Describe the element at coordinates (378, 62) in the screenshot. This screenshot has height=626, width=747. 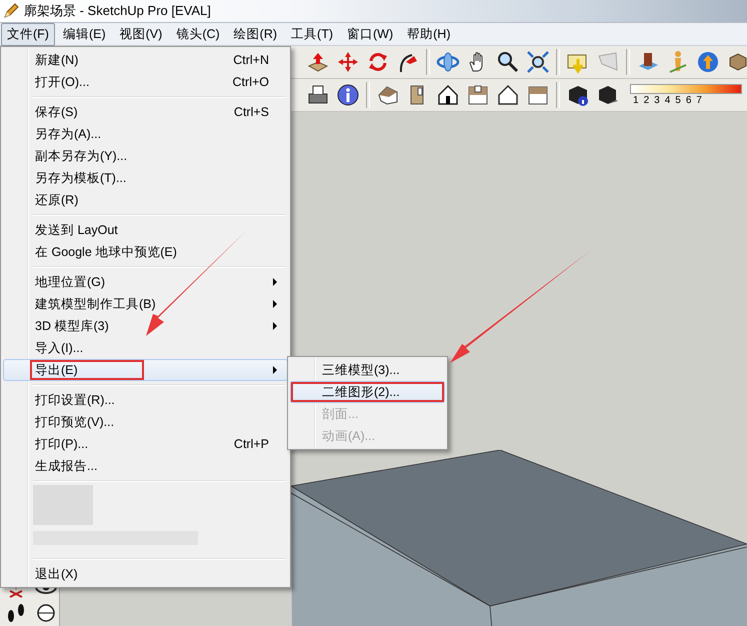
I see `rotate-icon` at that location.